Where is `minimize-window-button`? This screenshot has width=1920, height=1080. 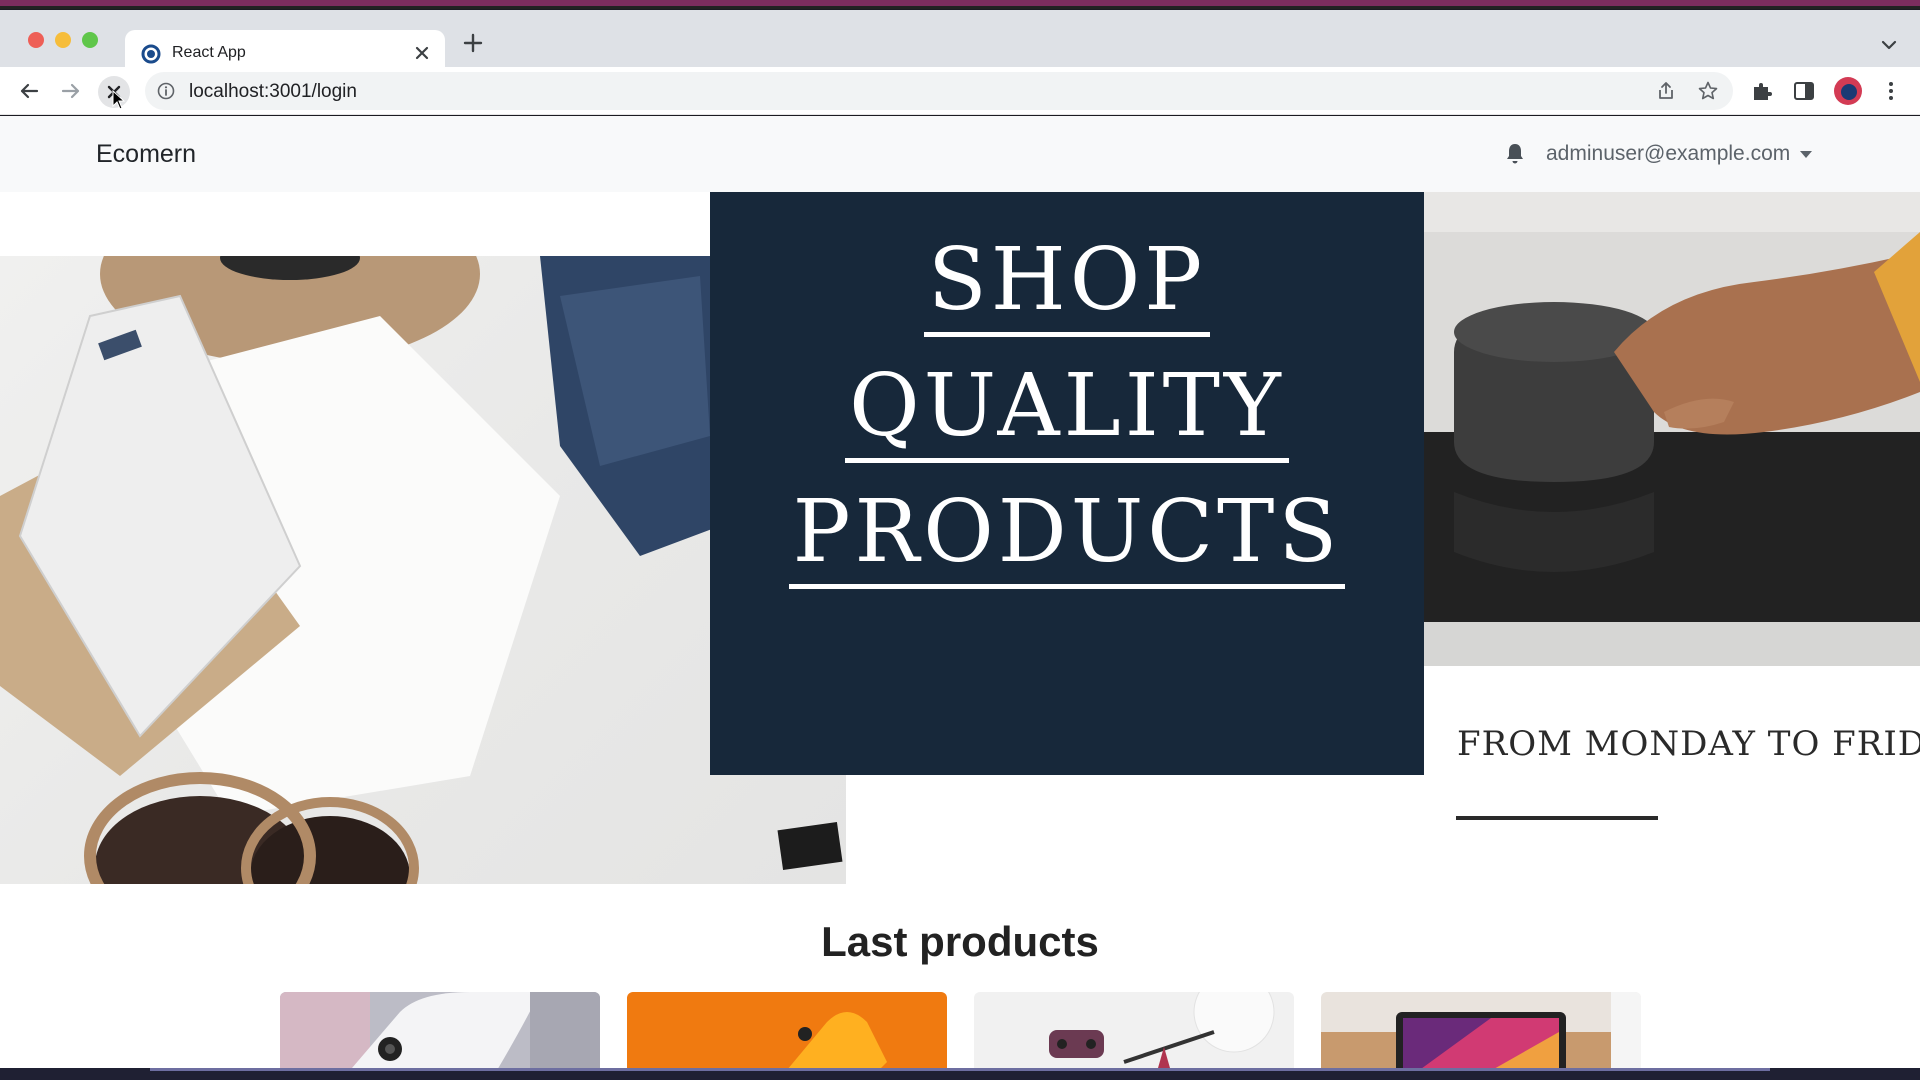
minimize-window-button is located at coordinates (63, 40).